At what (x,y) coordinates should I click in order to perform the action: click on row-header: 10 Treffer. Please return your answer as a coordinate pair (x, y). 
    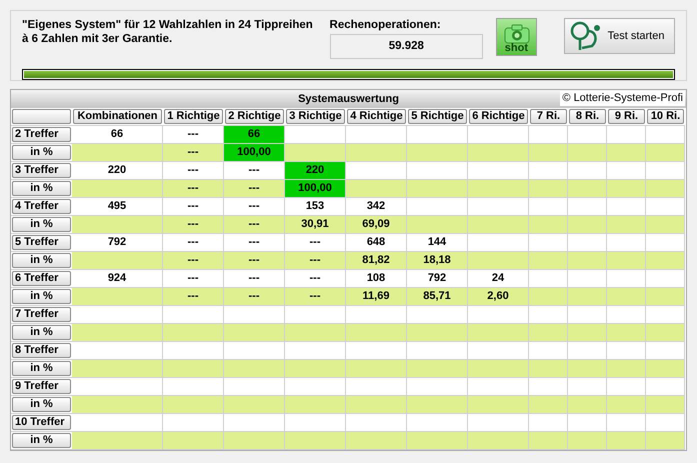
    Looking at the image, I should click on (41, 422).